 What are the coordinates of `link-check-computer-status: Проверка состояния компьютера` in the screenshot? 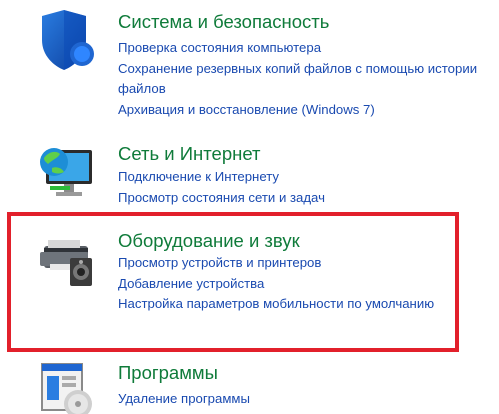 It's located at (308, 48).